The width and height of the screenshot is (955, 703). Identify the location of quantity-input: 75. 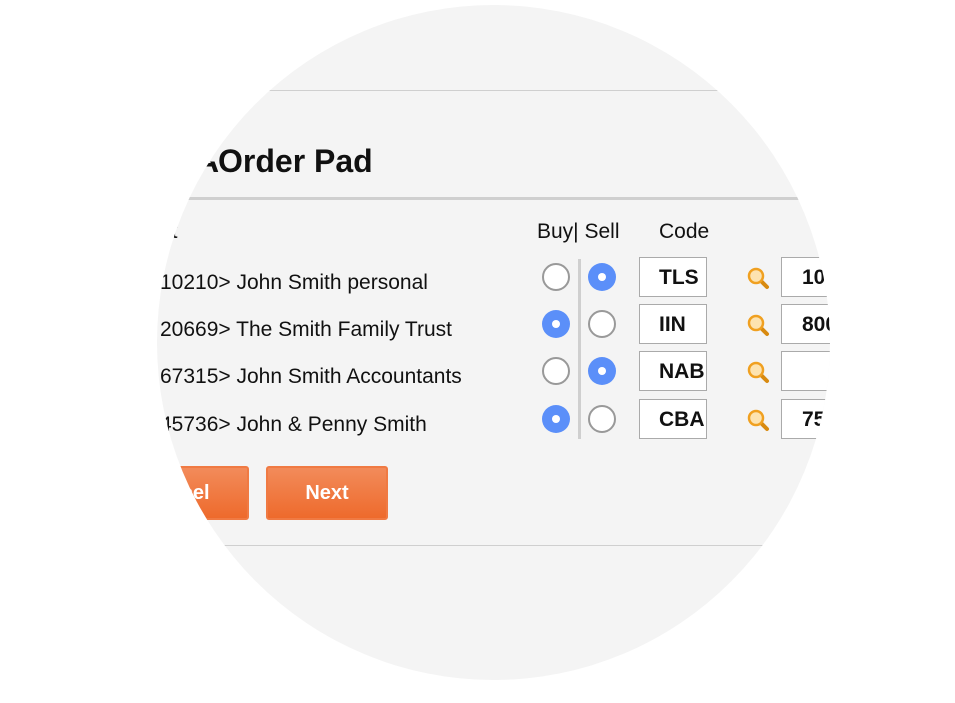
(805, 419).